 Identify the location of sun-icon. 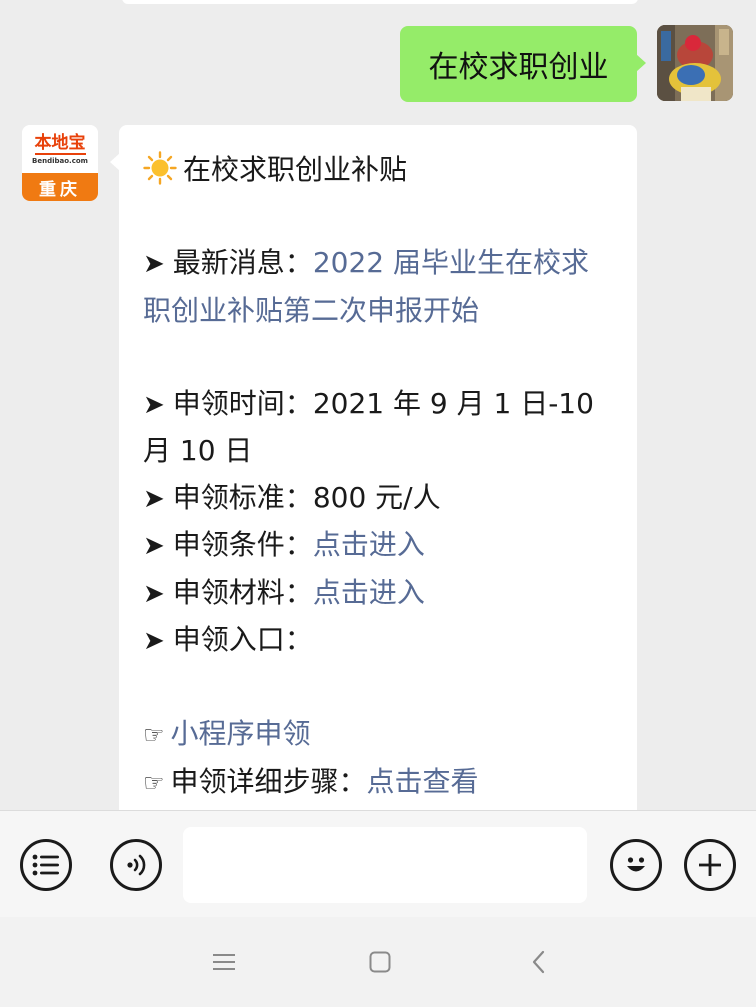
(160, 168).